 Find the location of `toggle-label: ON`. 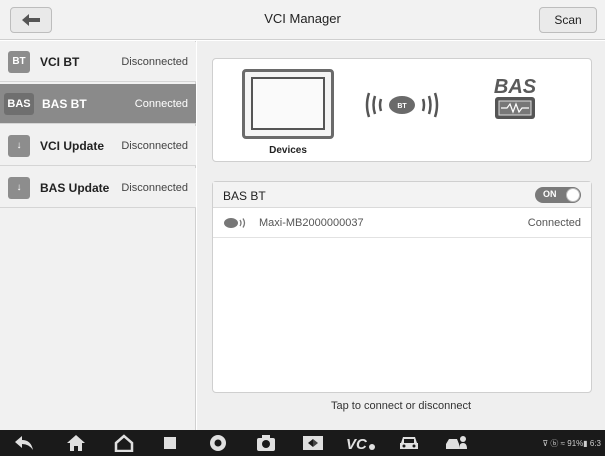

toggle-label: ON is located at coordinates (550, 194).